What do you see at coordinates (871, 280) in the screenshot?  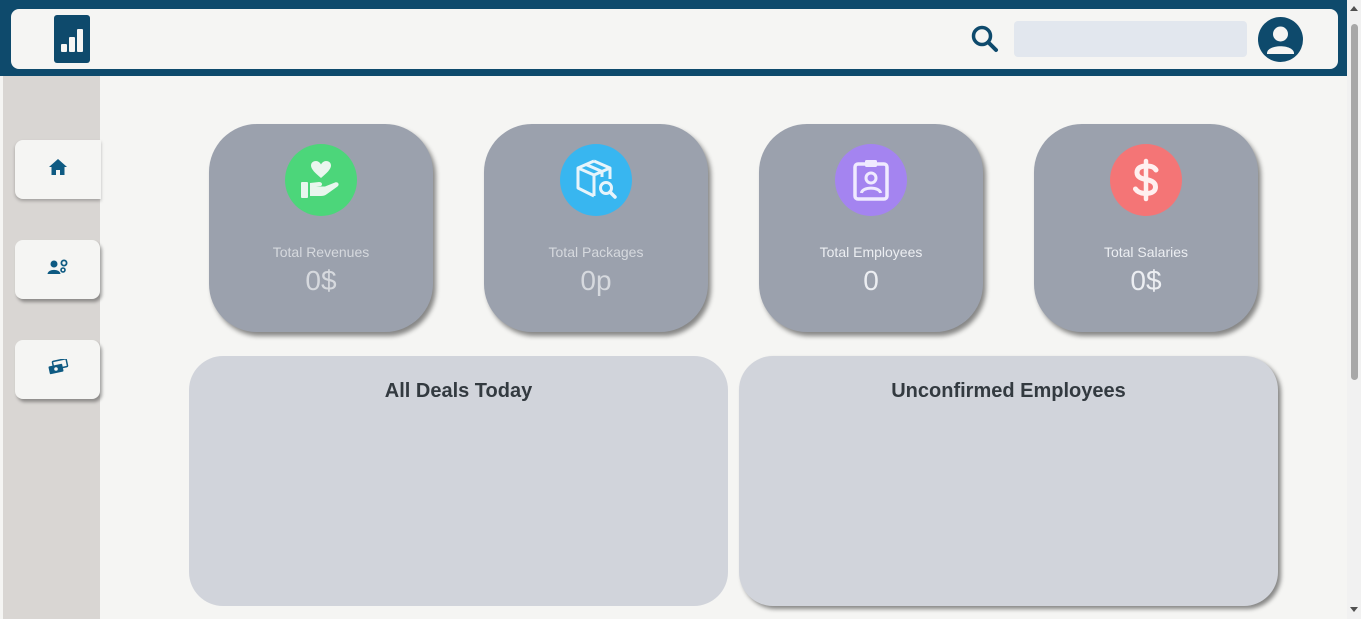 I see `stat-value: 0` at bounding box center [871, 280].